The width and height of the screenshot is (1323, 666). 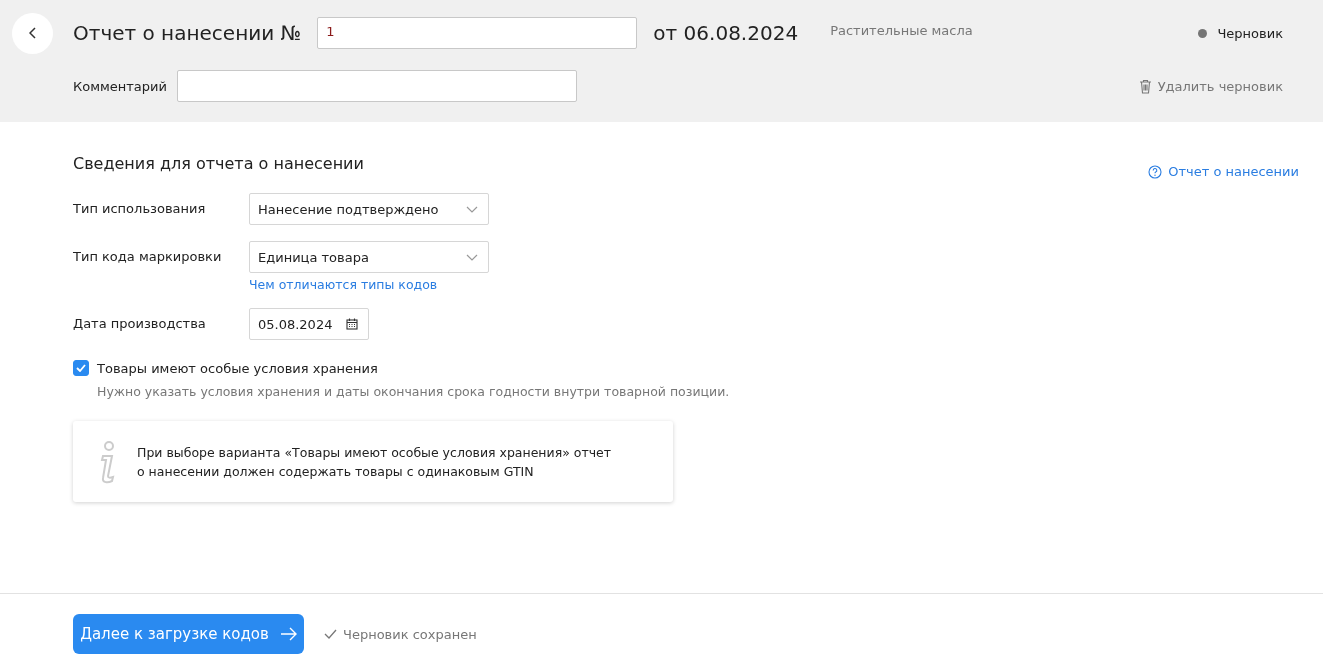 I want to click on calendar-icon, so click(x=352, y=324).